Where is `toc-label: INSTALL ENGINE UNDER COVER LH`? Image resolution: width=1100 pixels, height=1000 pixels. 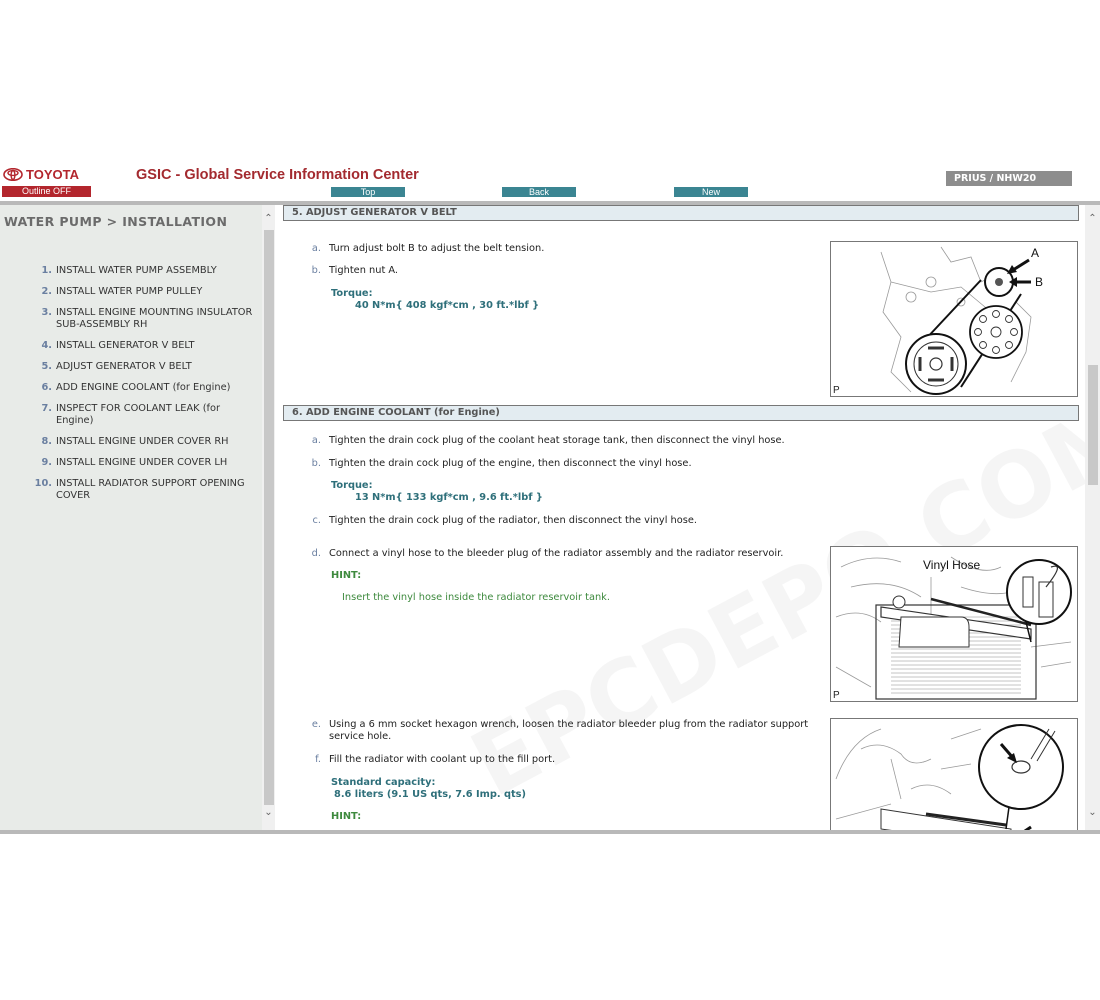 toc-label: INSTALL ENGINE UNDER COVER LH is located at coordinates (141, 463).